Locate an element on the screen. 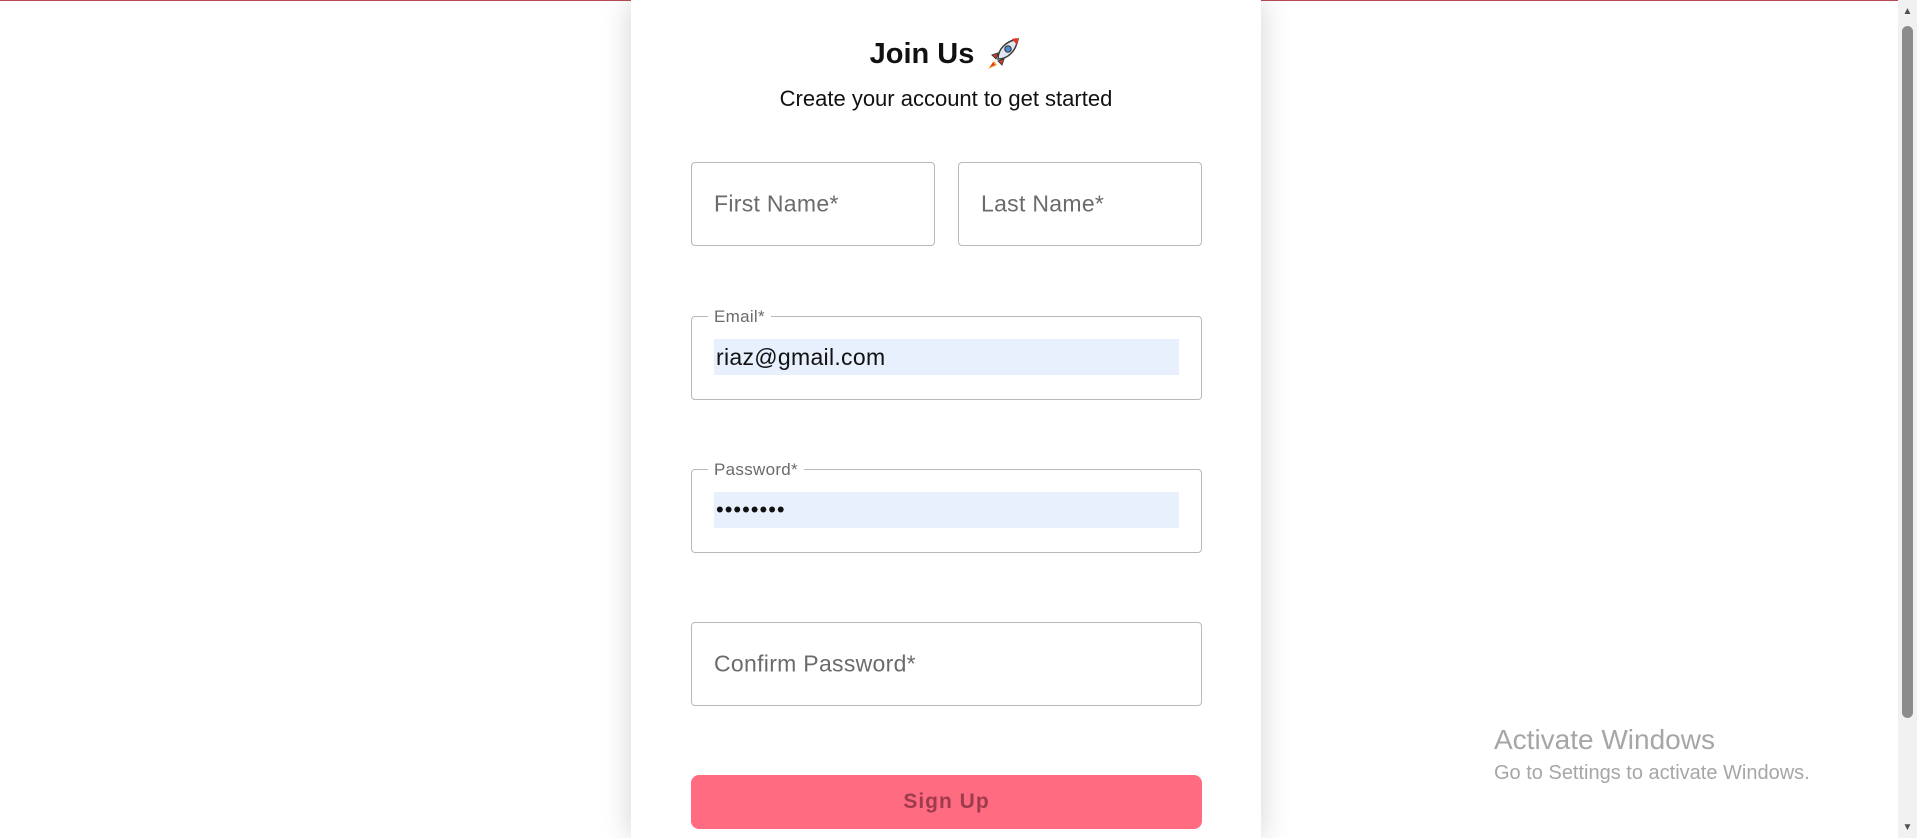 This screenshot has height=838, width=1917. title-row: Join Us is located at coordinates (946, 54).